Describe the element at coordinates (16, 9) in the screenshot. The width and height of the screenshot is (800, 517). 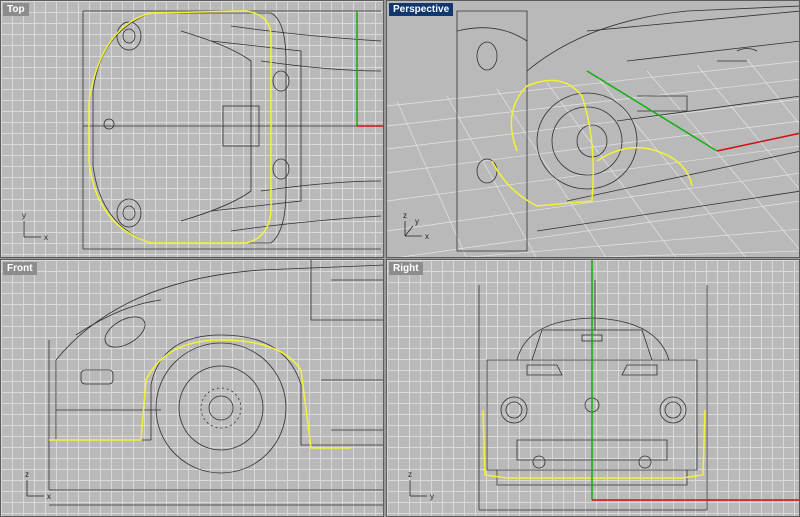
I see `viewport-label-top: Top` at that location.